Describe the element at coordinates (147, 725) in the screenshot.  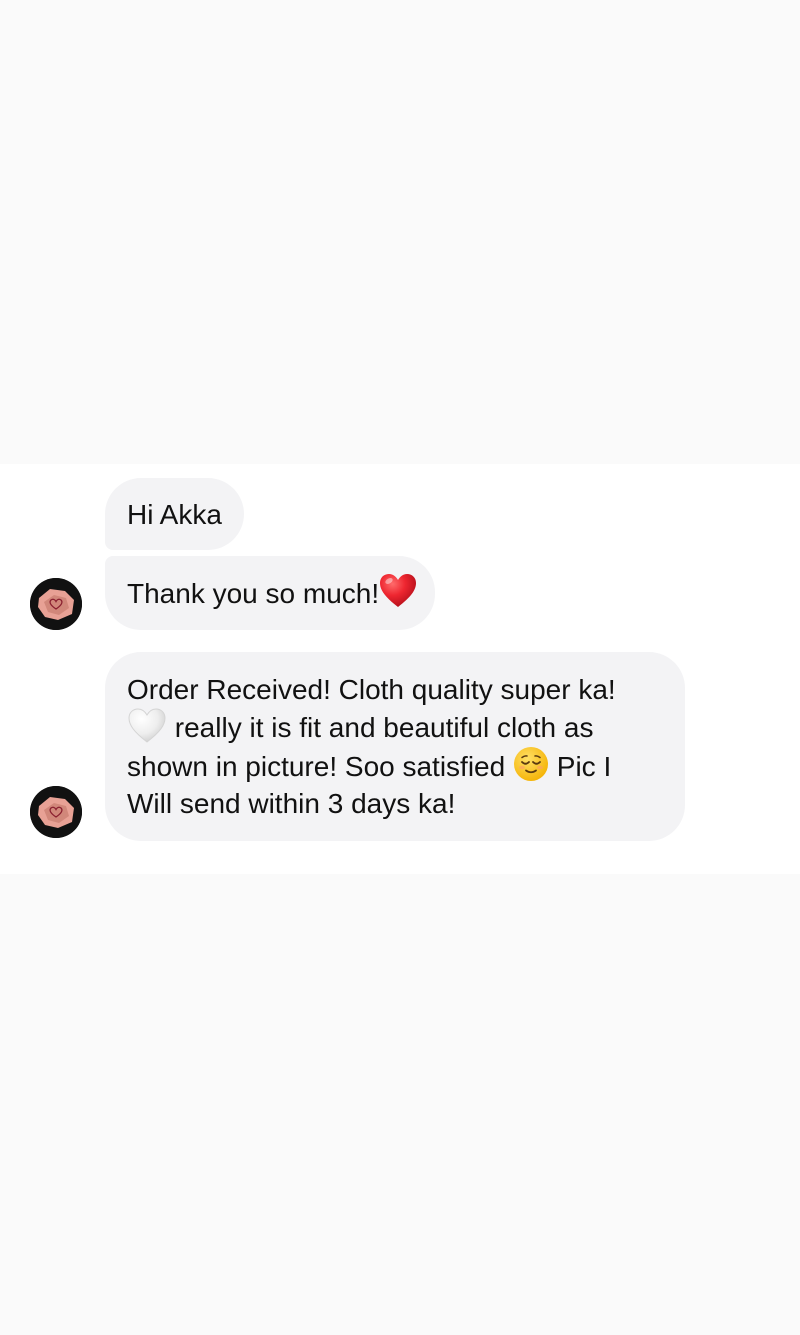
I see `white-heart-icon` at that location.